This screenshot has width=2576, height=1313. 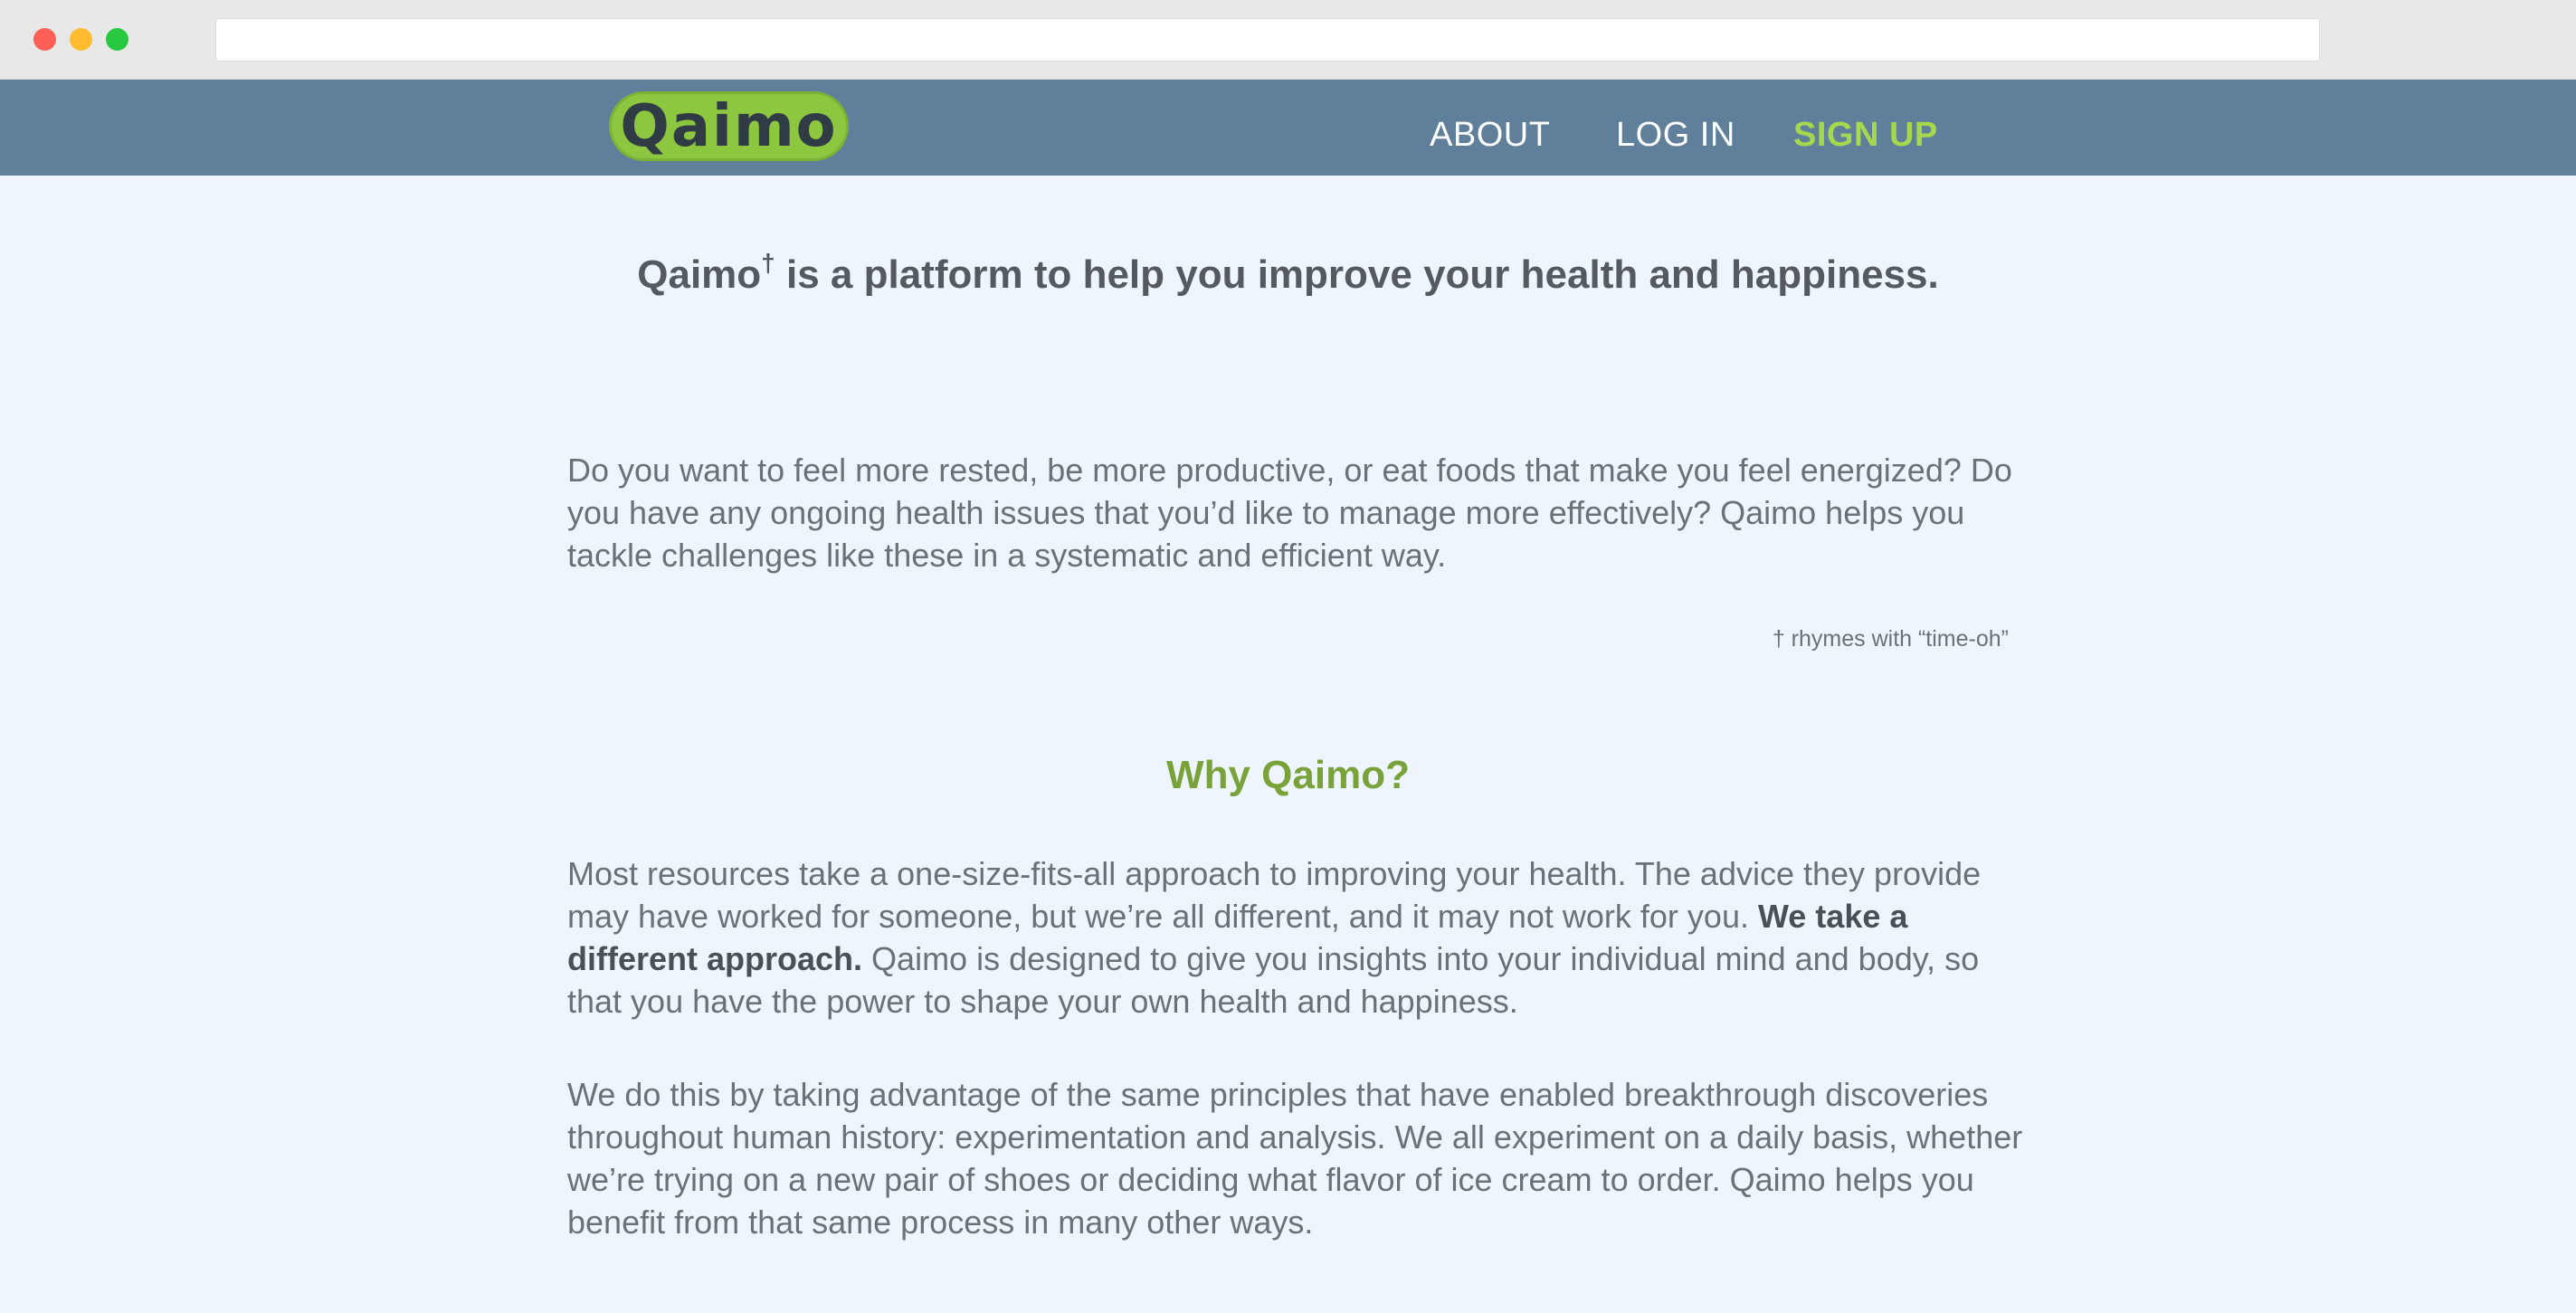 What do you see at coordinates (1288, 775) in the screenshot?
I see `why-heading: Why Qaimo?` at bounding box center [1288, 775].